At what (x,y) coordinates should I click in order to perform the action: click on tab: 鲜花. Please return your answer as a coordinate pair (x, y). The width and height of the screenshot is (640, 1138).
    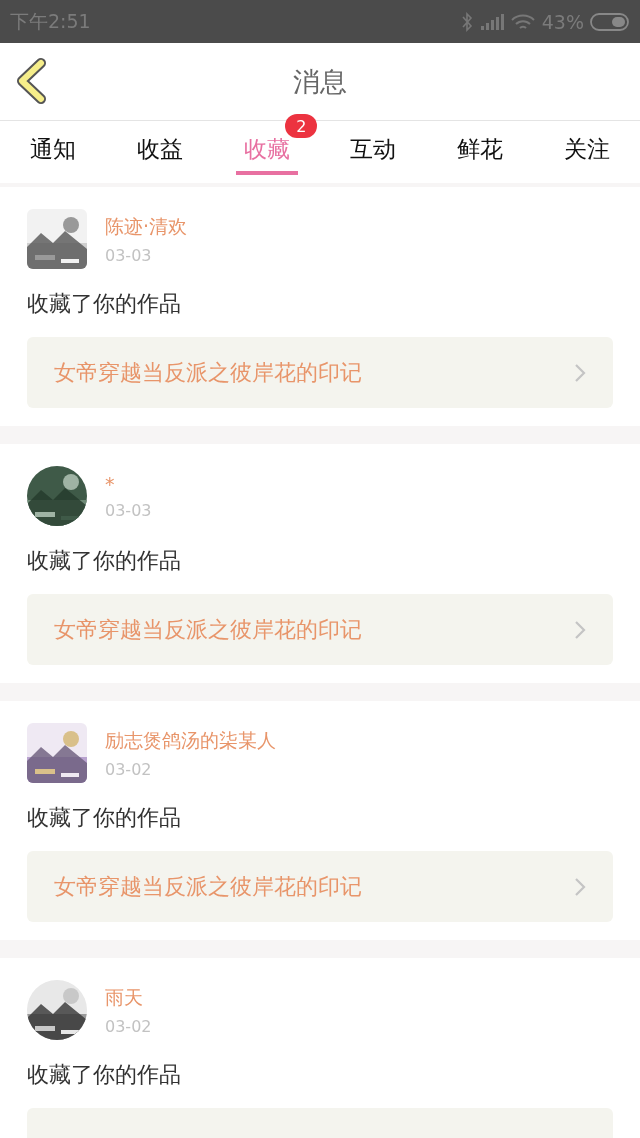
    Looking at the image, I should click on (480, 148).